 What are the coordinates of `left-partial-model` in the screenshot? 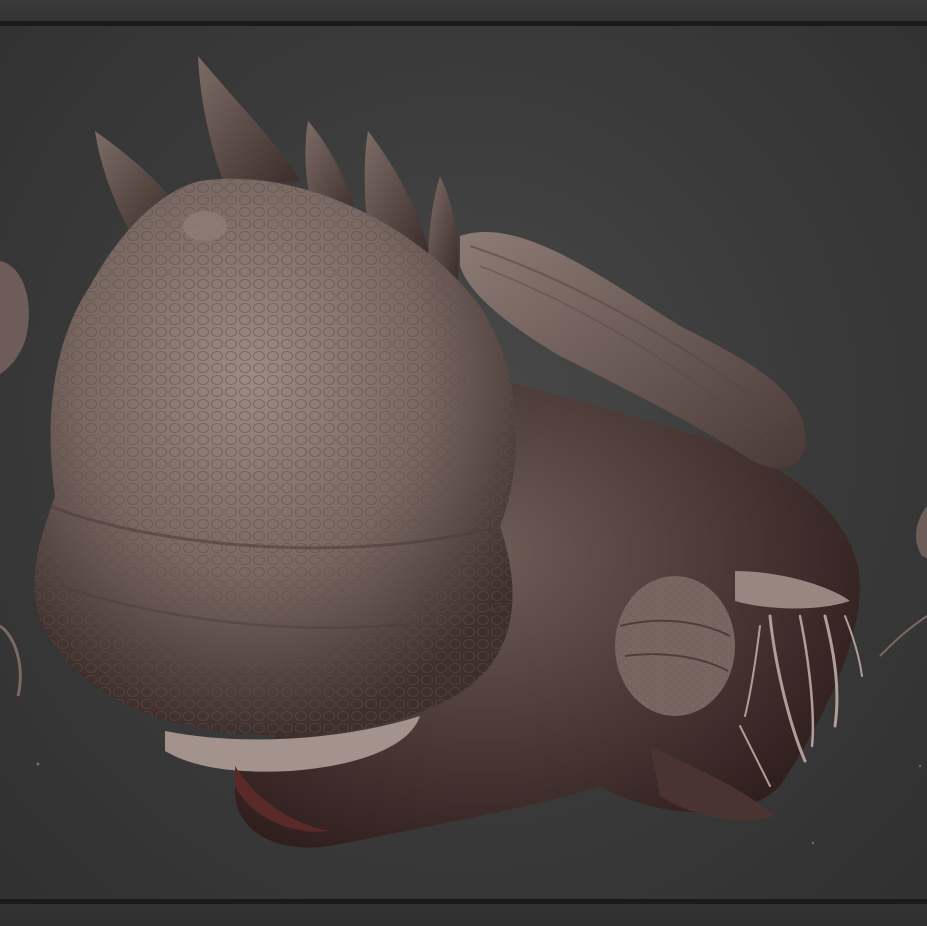 It's located at (14, 479).